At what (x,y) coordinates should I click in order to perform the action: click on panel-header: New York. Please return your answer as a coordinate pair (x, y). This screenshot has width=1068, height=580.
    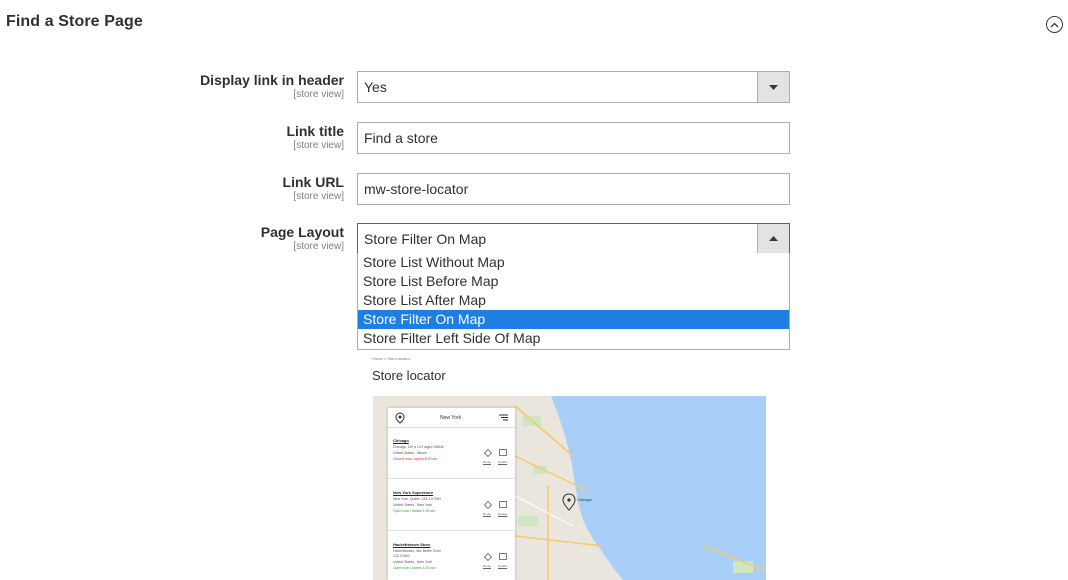
    Looking at the image, I should click on (451, 418).